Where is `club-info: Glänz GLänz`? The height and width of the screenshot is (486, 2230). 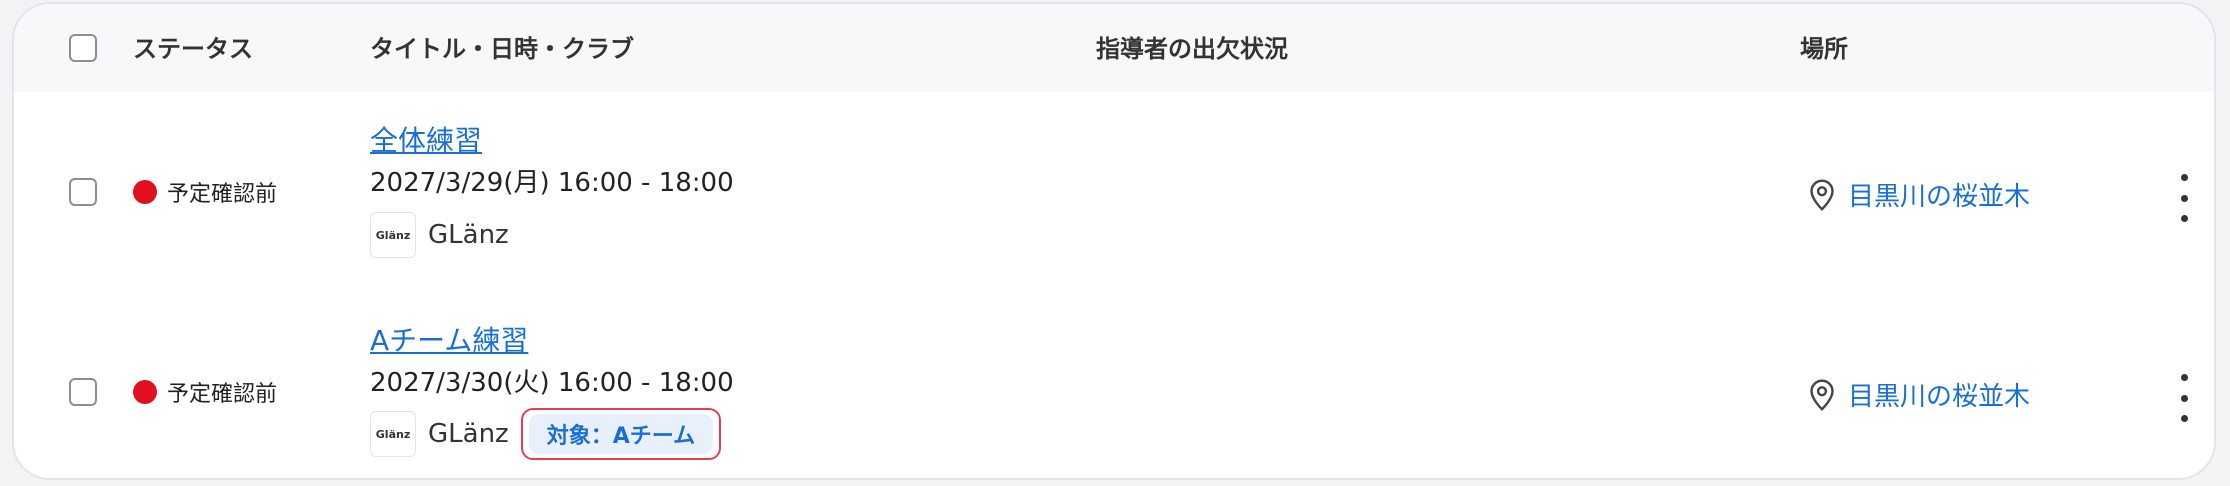
club-info: Glänz GLänz is located at coordinates (439, 235).